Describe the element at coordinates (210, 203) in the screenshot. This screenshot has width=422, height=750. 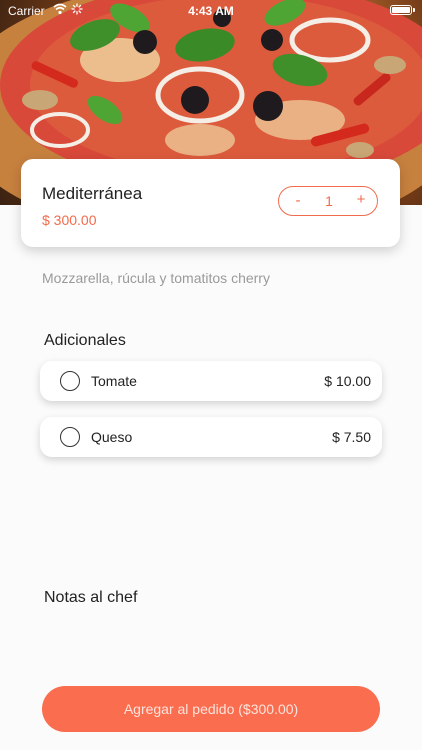
I see `product-card: Mediterránea $ 300.00 - 1 +` at that location.